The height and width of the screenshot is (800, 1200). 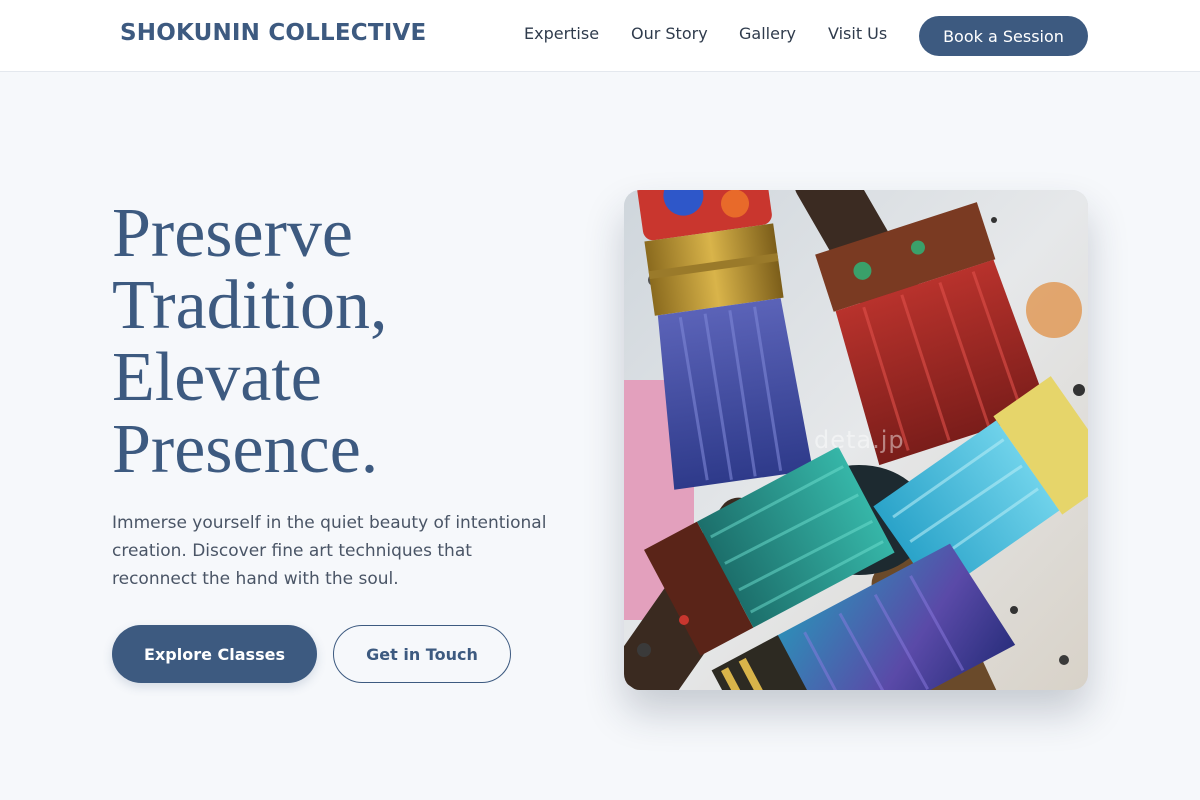 What do you see at coordinates (857, 33) in the screenshot?
I see `nav-link-visit-us: Visit Us` at bounding box center [857, 33].